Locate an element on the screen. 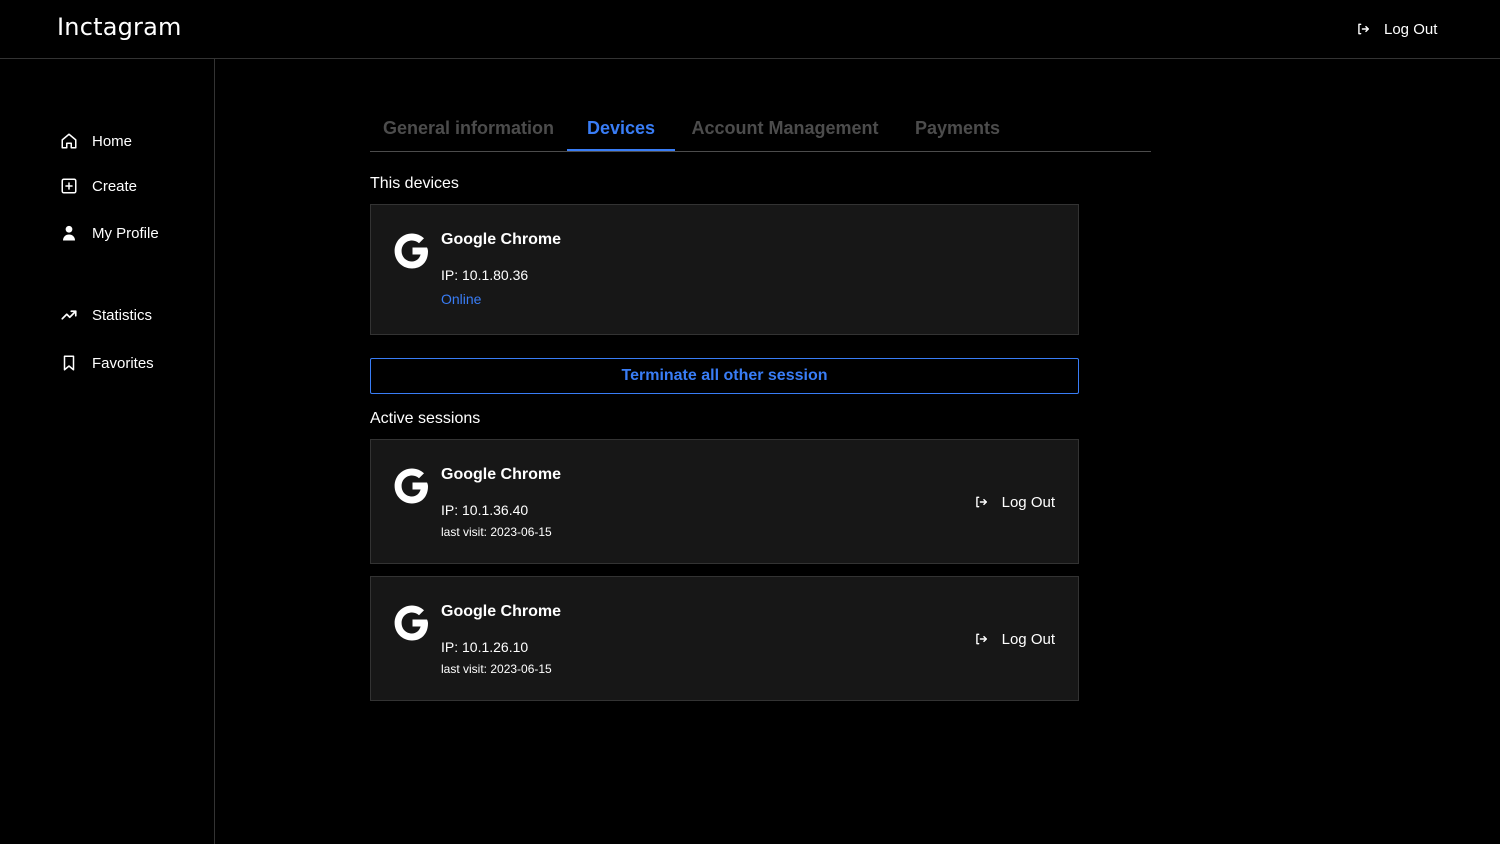  sidebar-item-label: Create is located at coordinates (115, 186).